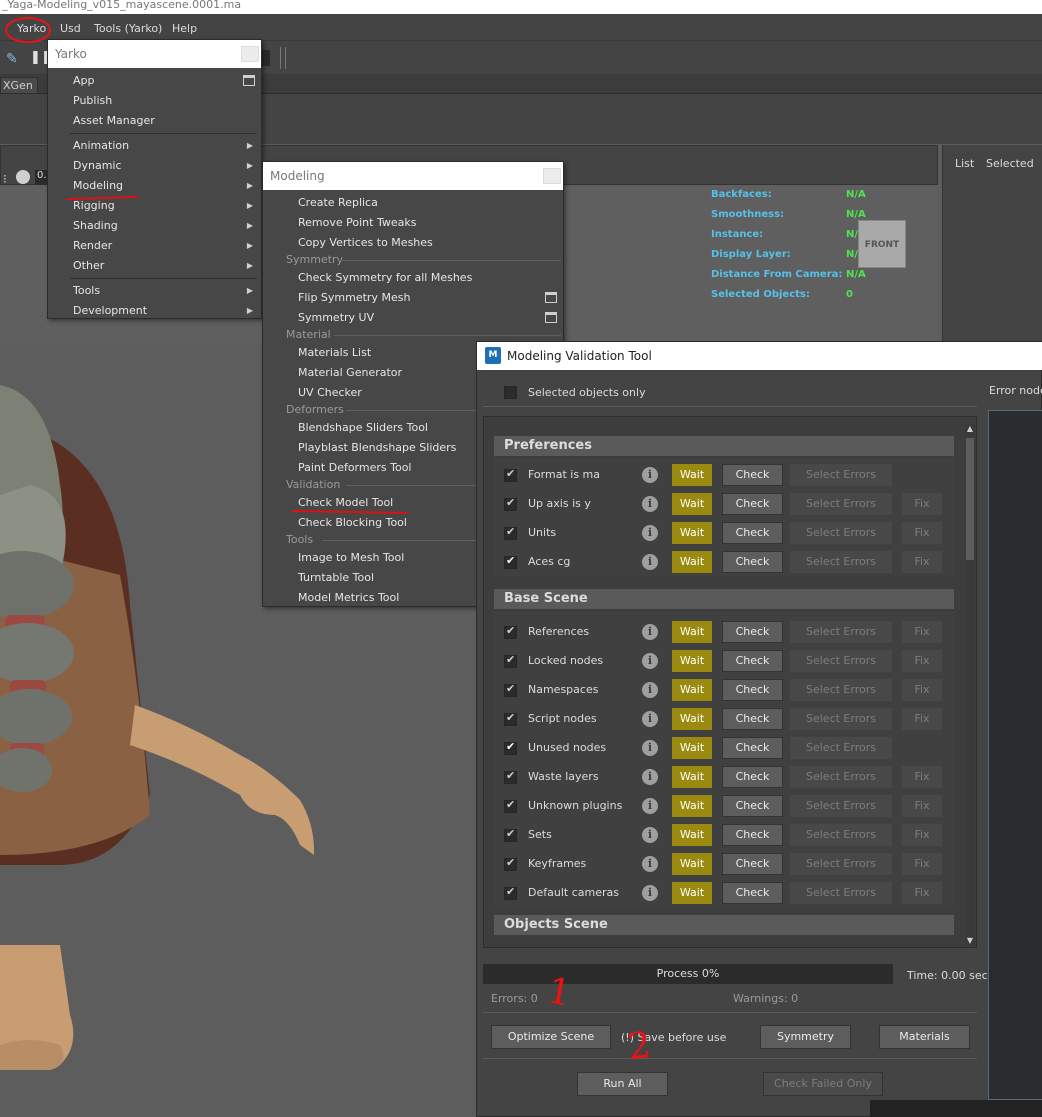  I want to click on scroll-down-icon: ▼, so click(970, 941).